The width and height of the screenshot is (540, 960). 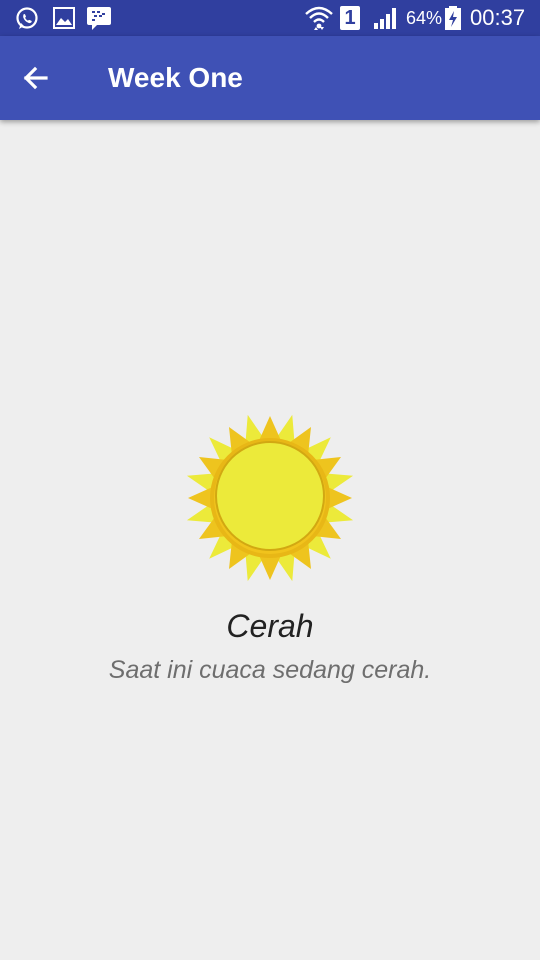 I want to click on sim-icon: 1, so click(x=350, y=18).